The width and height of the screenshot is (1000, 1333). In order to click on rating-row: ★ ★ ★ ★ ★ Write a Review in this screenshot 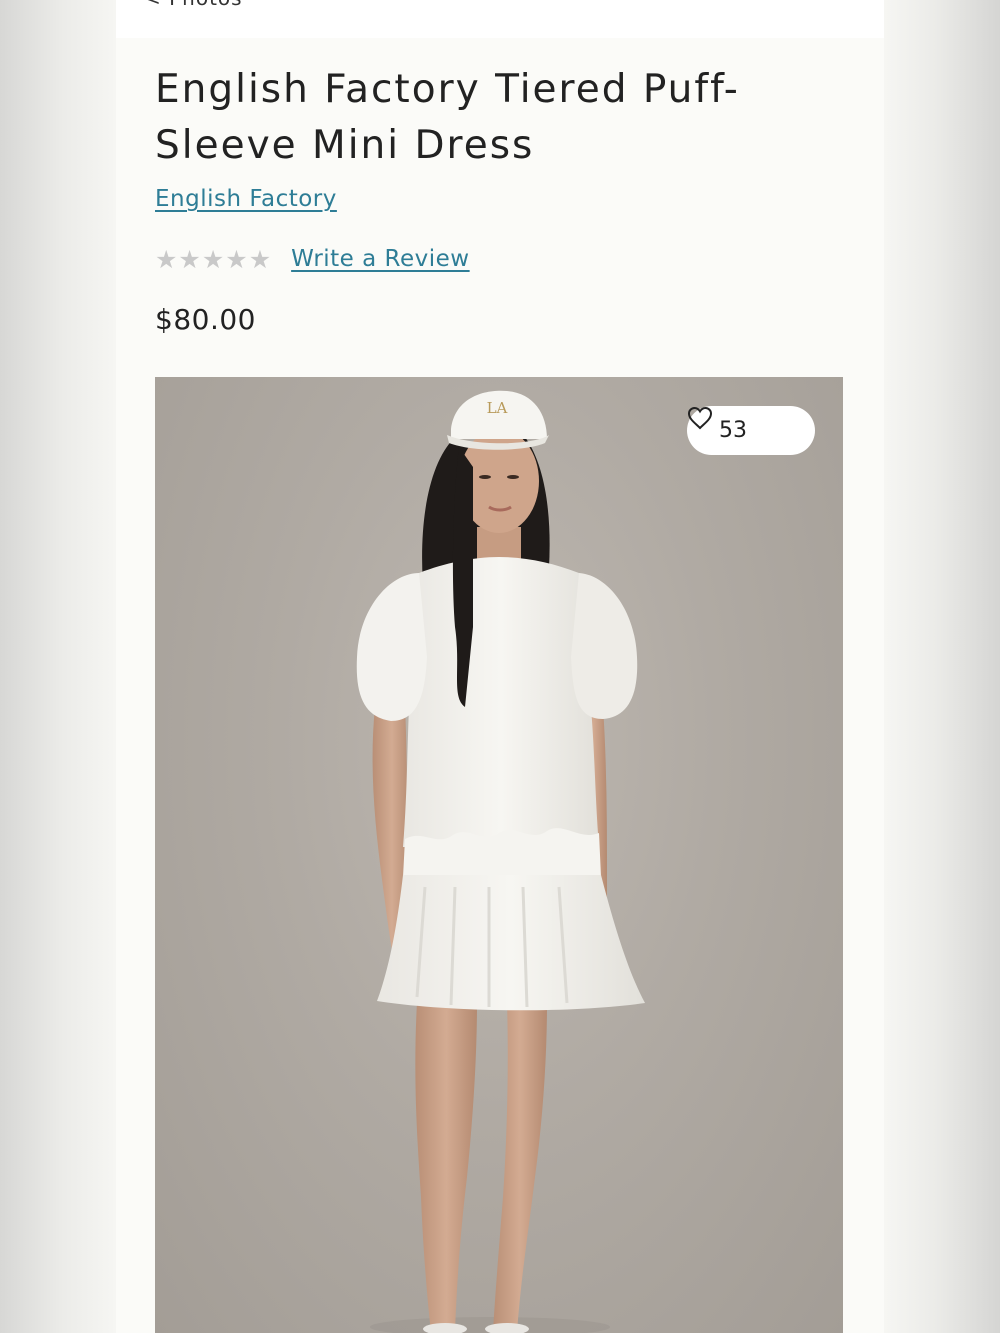, I will do `click(312, 259)`.